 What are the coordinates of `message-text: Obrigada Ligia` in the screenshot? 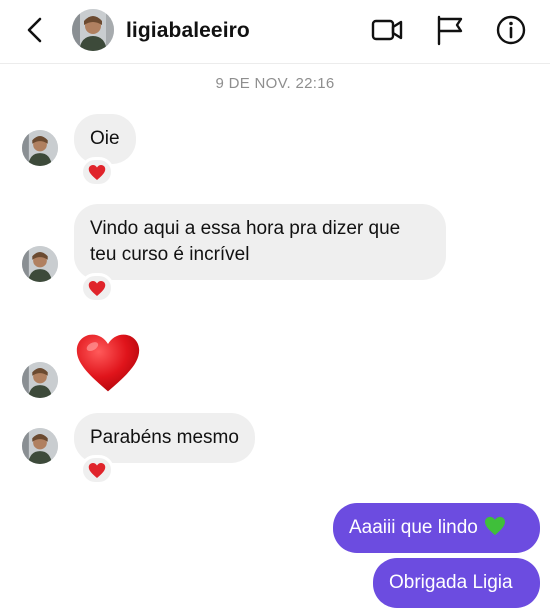 It's located at (451, 582).